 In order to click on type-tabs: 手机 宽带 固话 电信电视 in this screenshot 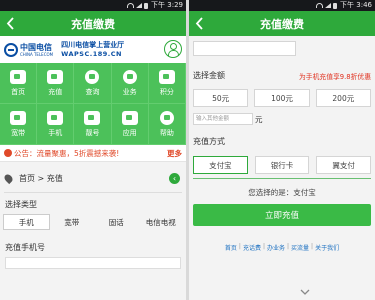, I will do `click(93, 222)`.